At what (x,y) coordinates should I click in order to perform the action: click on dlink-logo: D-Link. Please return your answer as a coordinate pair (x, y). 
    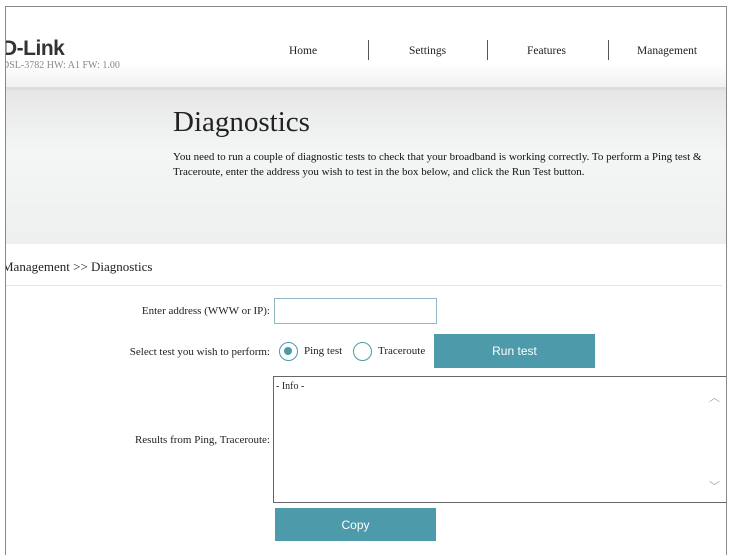
    Looking at the image, I should click on (35, 48).